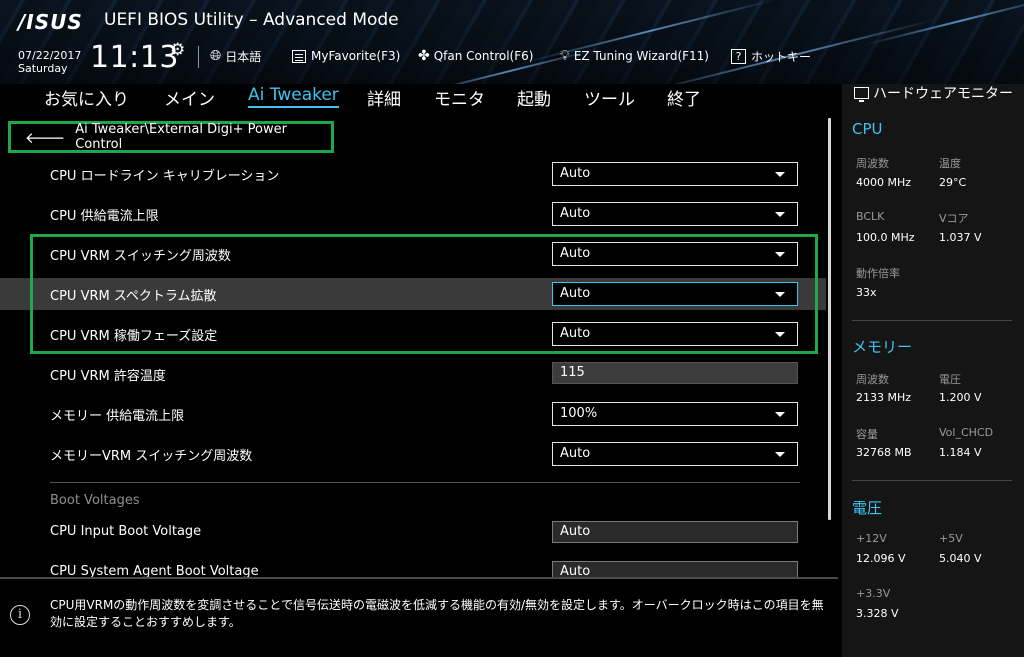 The image size is (1024, 657). I want to click on mem-volt-label: 電圧, so click(950, 379).